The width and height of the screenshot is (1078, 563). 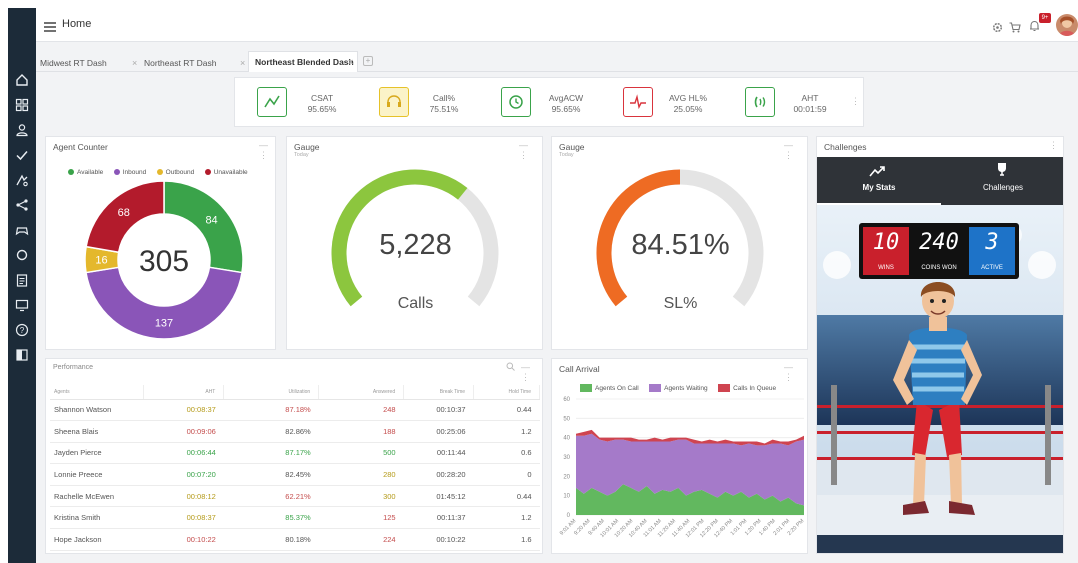 I want to click on utilization-cell: 62.21%, so click(x=271, y=496).